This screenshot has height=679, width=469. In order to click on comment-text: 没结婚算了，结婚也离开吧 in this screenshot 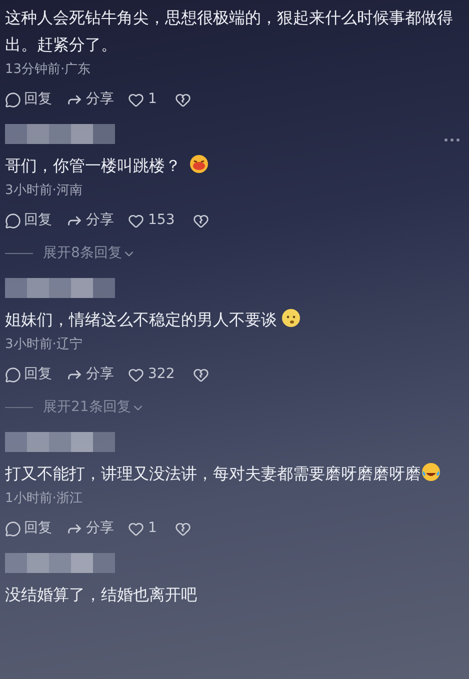, I will do `click(101, 594)`.